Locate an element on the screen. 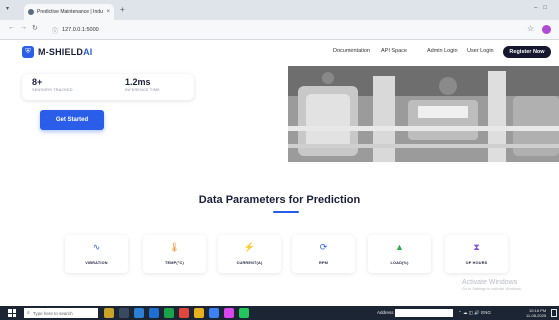  bookmark-star-icon: ☆ is located at coordinates (530, 28).